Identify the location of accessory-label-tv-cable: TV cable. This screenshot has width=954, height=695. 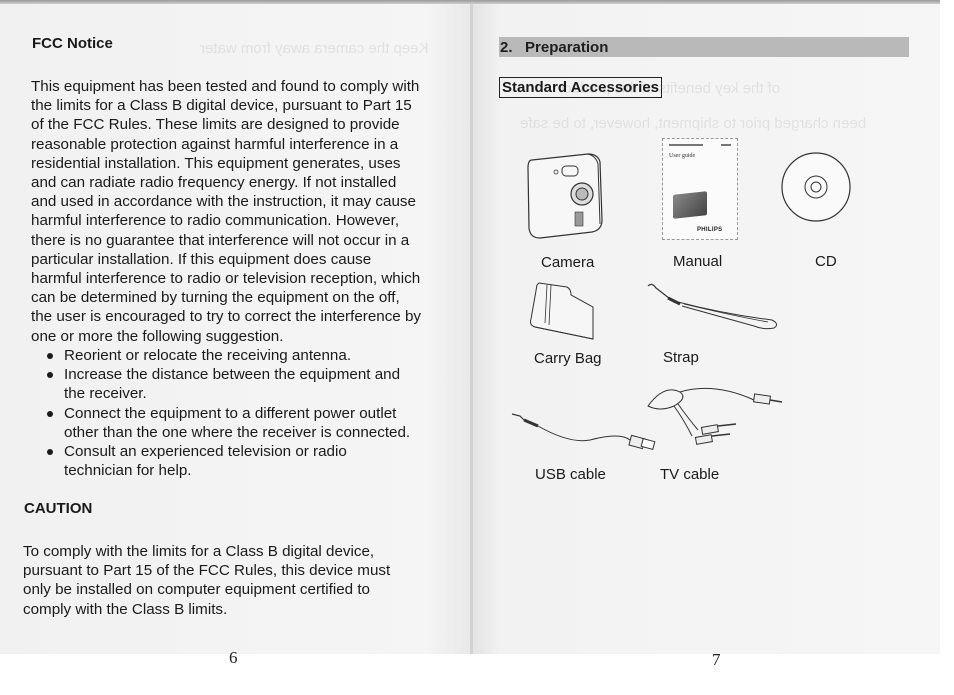
(690, 474).